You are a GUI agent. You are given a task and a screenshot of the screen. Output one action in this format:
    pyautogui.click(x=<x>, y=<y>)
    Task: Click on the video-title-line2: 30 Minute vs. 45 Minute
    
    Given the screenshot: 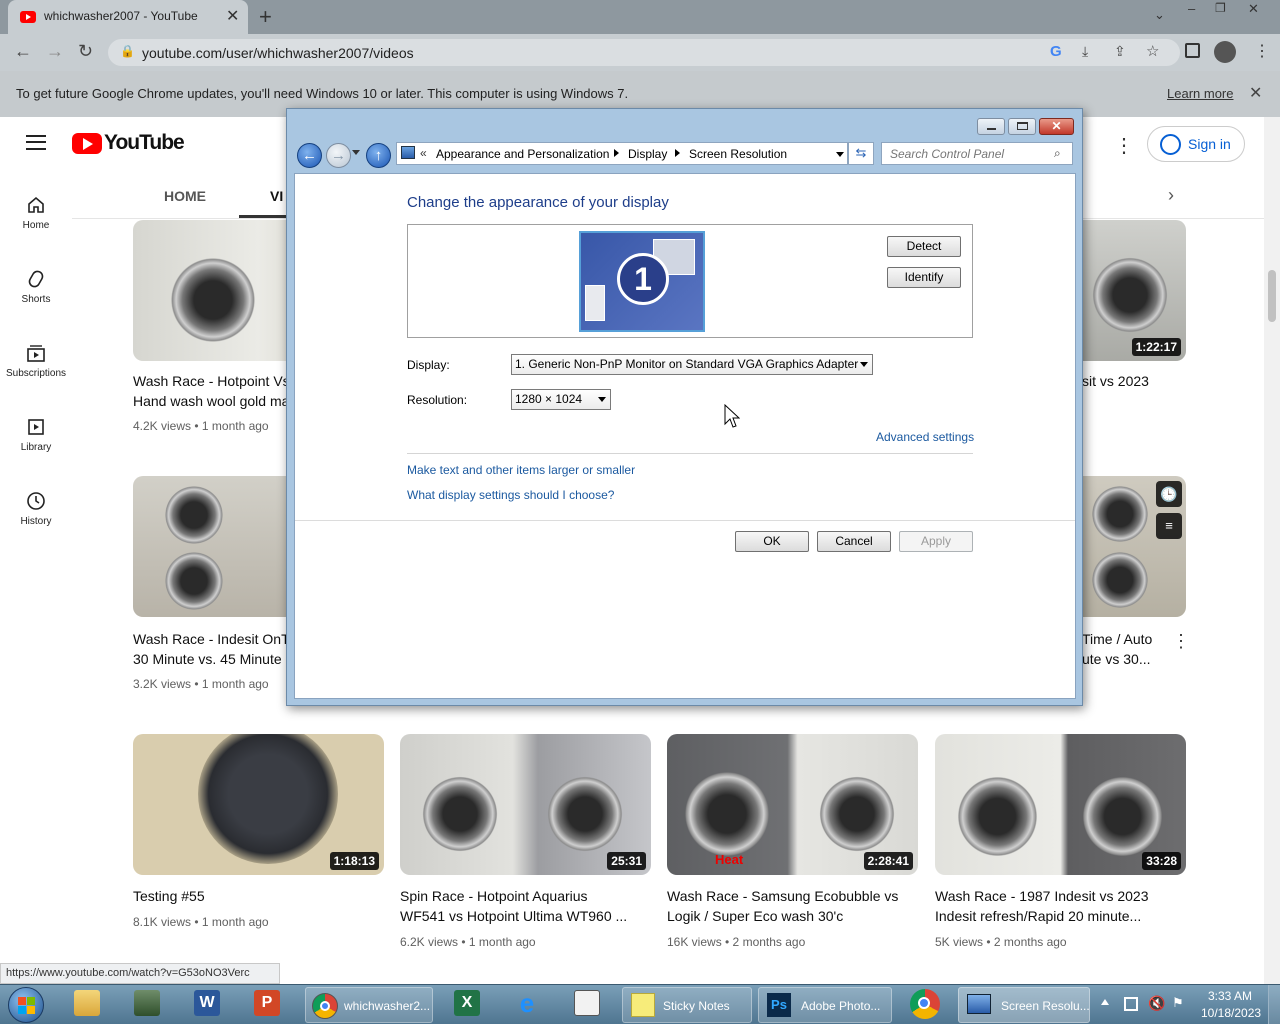 What is the action you would take?
    pyautogui.click(x=207, y=659)
    